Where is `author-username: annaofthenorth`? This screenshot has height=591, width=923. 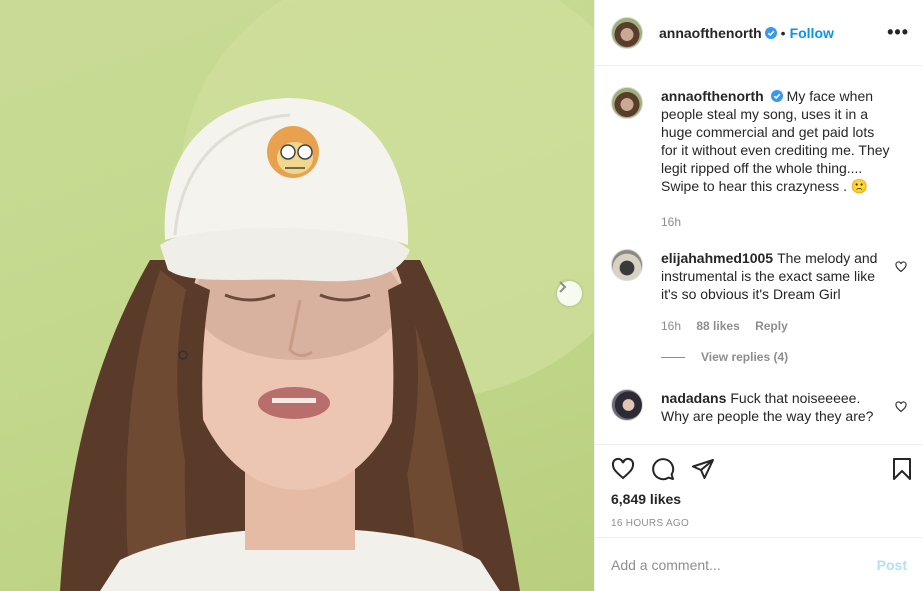 author-username: annaofthenorth is located at coordinates (710, 33).